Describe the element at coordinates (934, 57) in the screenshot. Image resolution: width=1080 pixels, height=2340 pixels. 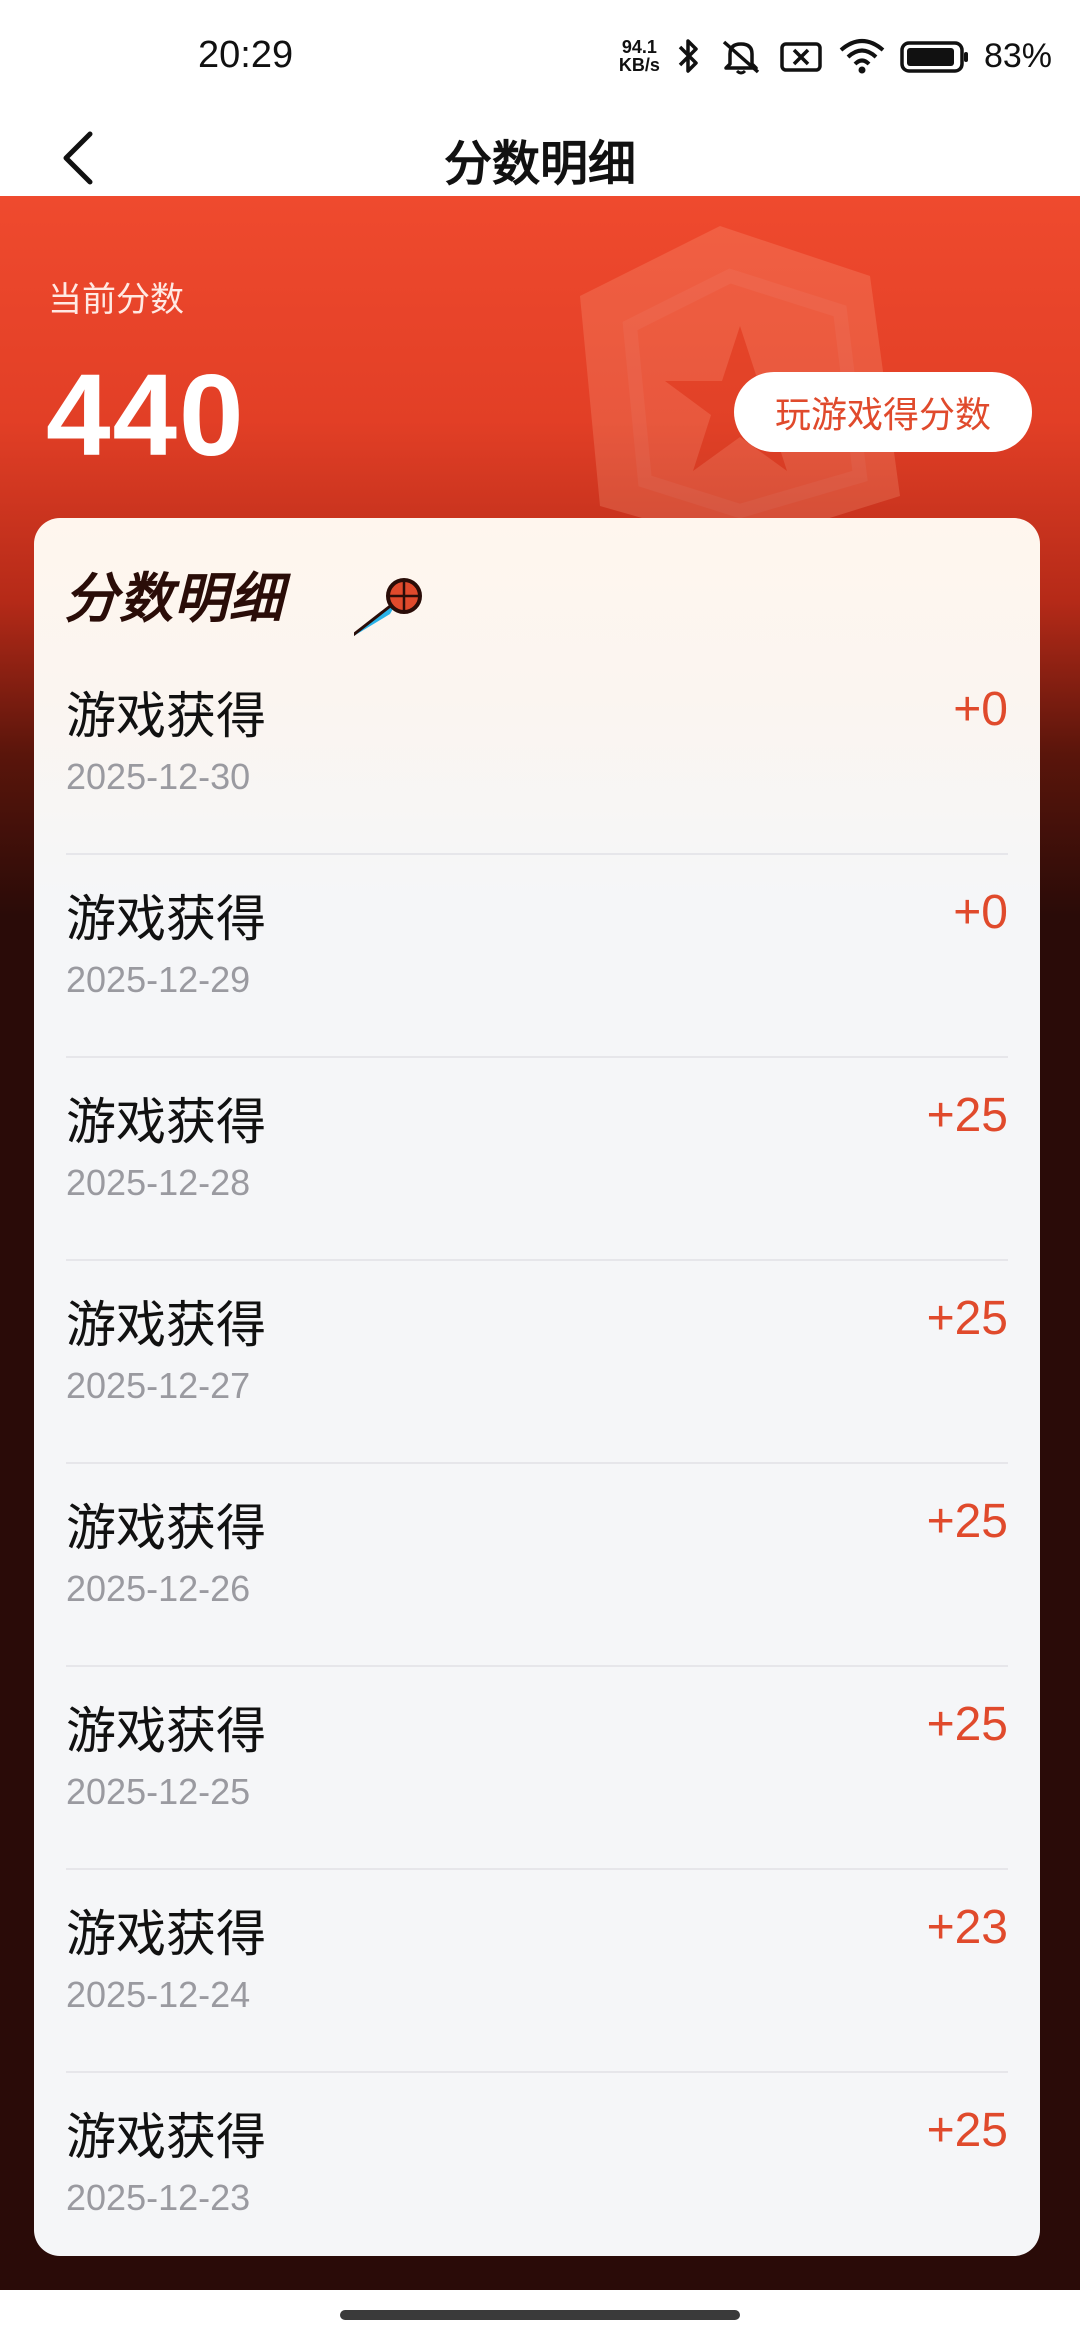
I see `battery-icon` at that location.